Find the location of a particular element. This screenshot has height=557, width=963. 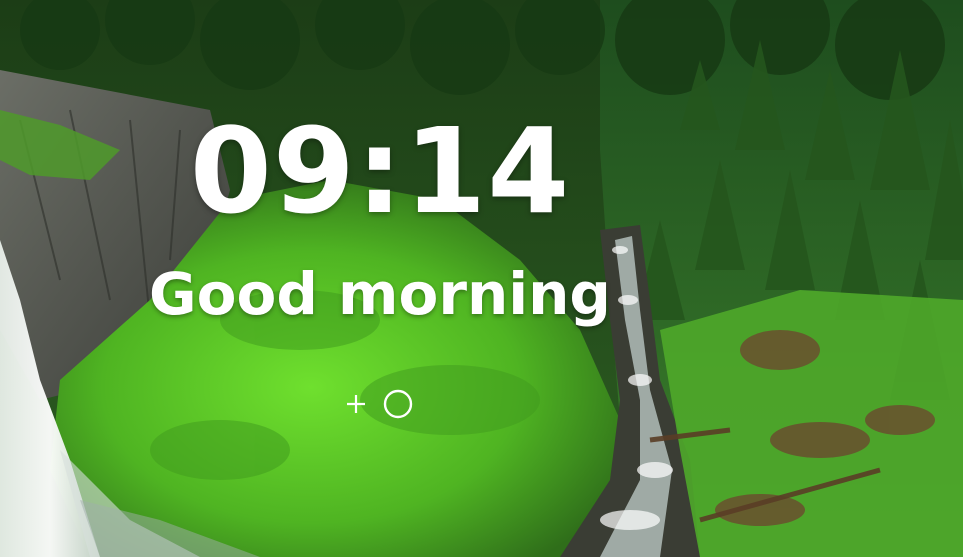

circle-icon is located at coordinates (398, 404).